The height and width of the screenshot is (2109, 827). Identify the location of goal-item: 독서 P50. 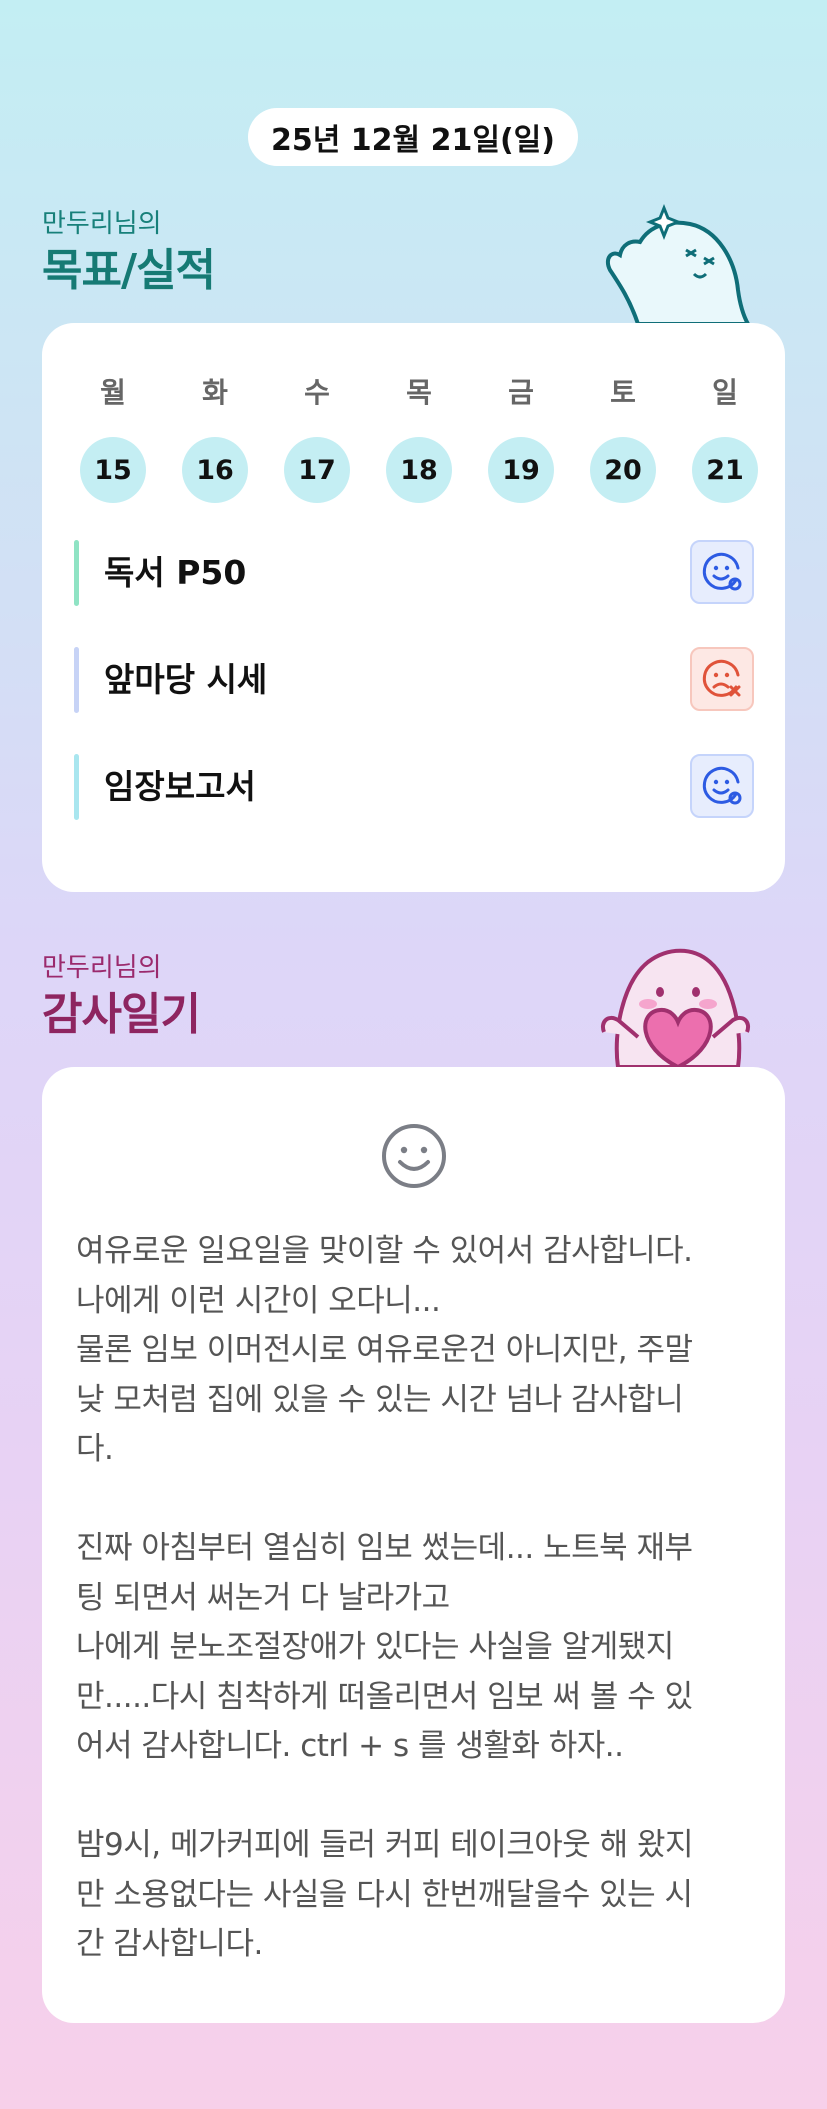
(414, 573).